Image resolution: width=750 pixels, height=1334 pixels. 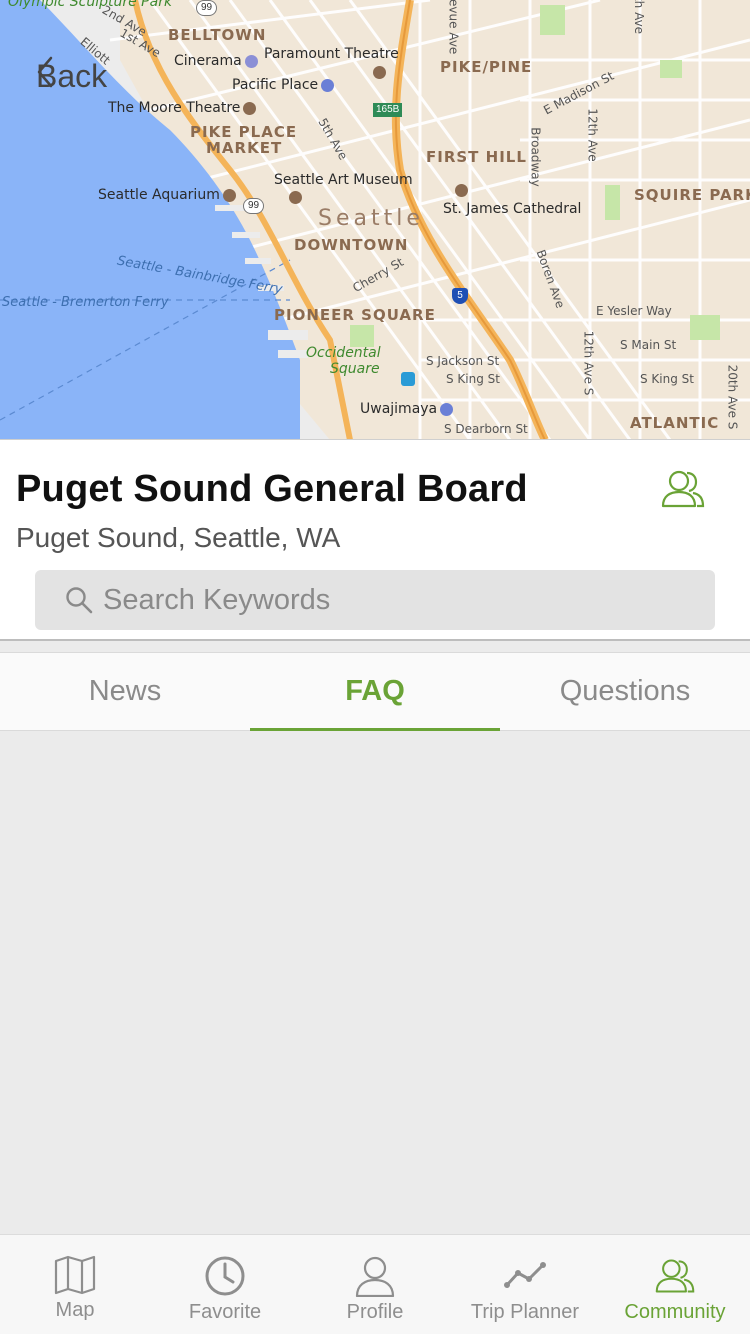 What do you see at coordinates (648, 345) in the screenshot?
I see `map-label-s-main: S Main St` at bounding box center [648, 345].